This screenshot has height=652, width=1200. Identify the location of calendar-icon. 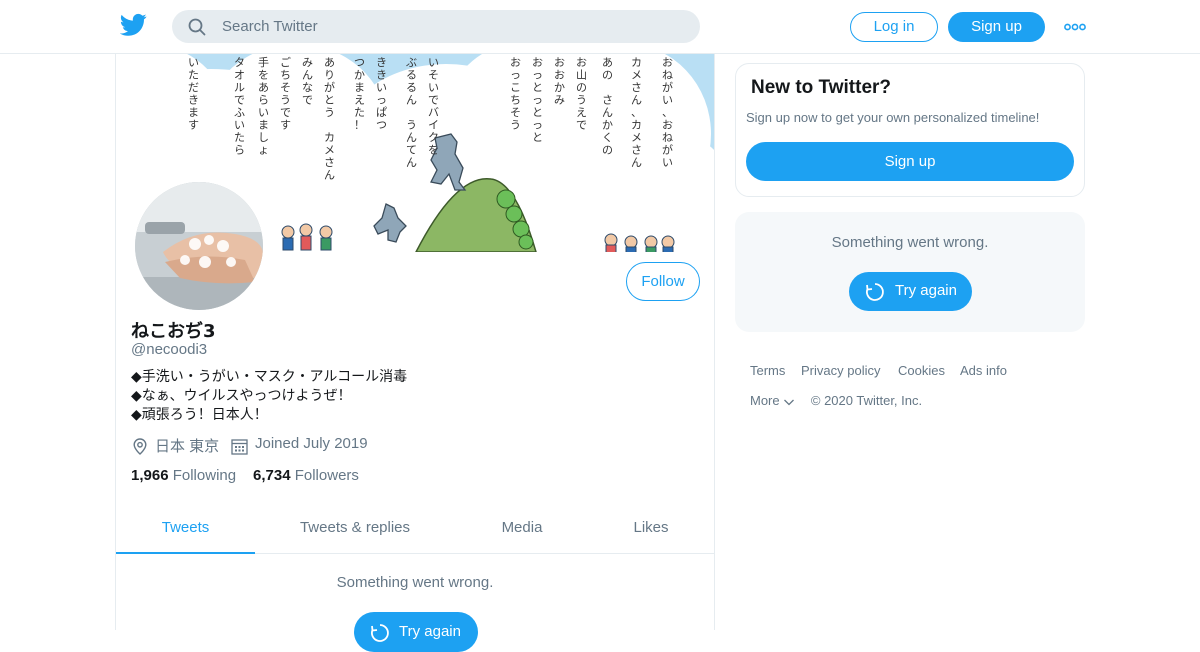
(239, 447).